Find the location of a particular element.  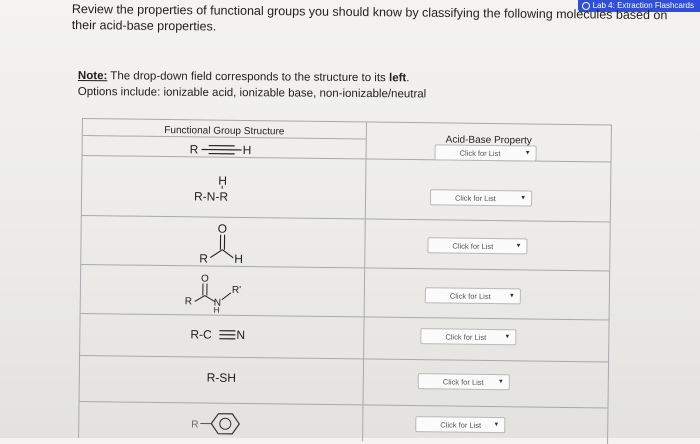

structure-amide: O R N H R' is located at coordinates (222, 291).